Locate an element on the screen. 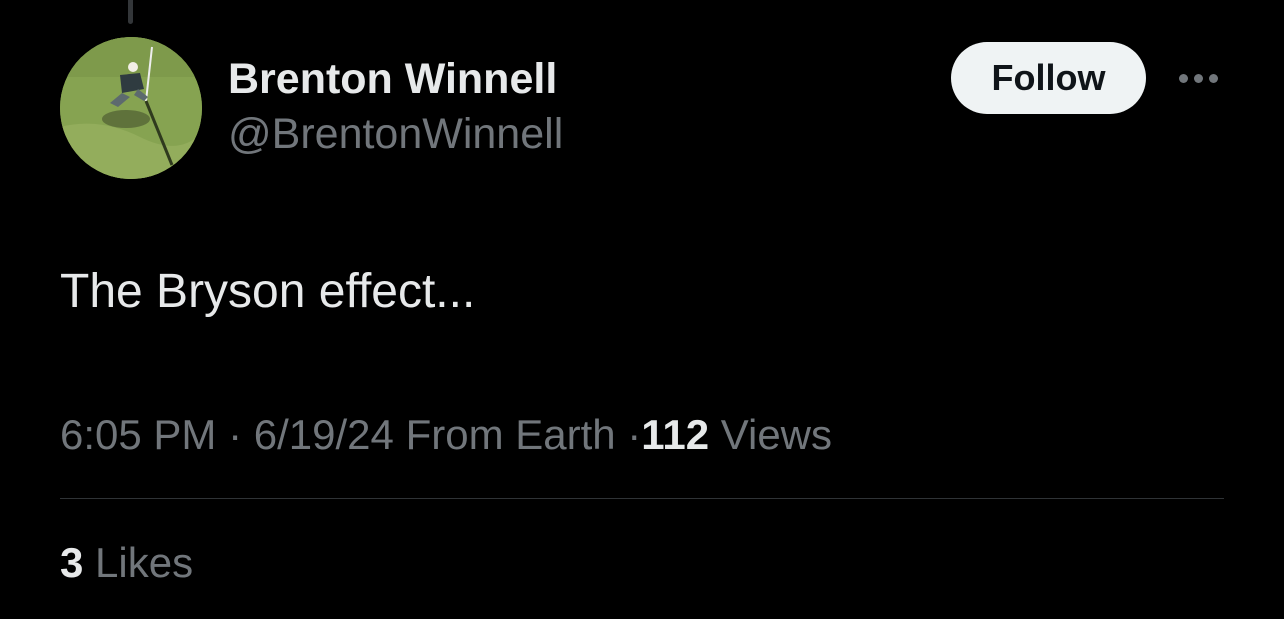  more-options-button is located at coordinates (1198, 78).